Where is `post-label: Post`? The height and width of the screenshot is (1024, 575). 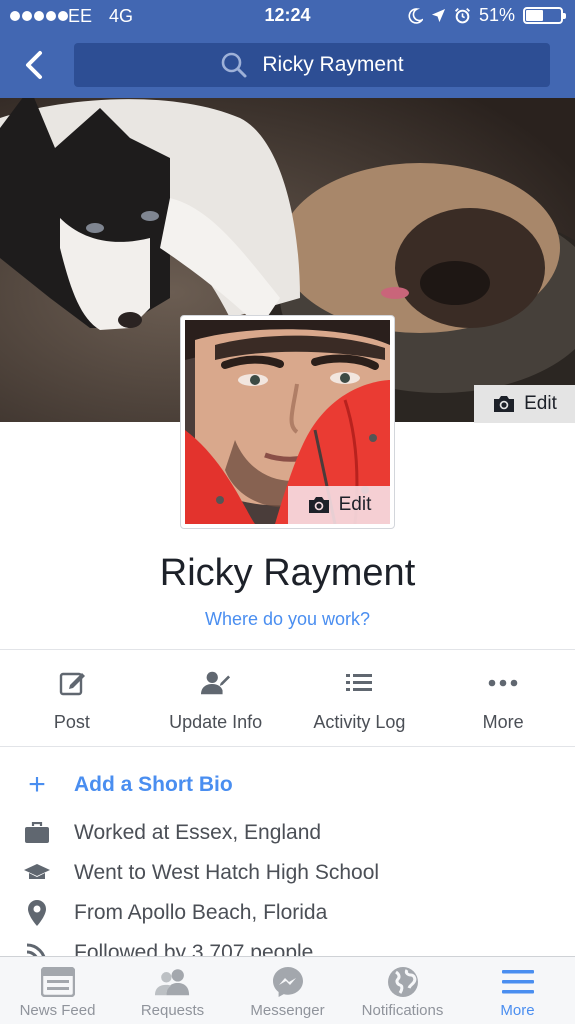 post-label: Post is located at coordinates (71, 722).